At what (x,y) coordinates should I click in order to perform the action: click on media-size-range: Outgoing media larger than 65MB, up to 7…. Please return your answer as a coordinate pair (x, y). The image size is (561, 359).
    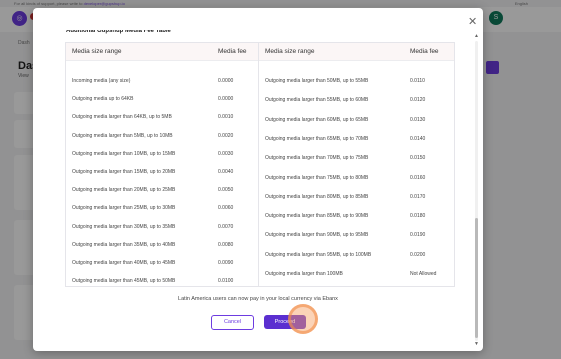
    Looking at the image, I should click on (317, 138).